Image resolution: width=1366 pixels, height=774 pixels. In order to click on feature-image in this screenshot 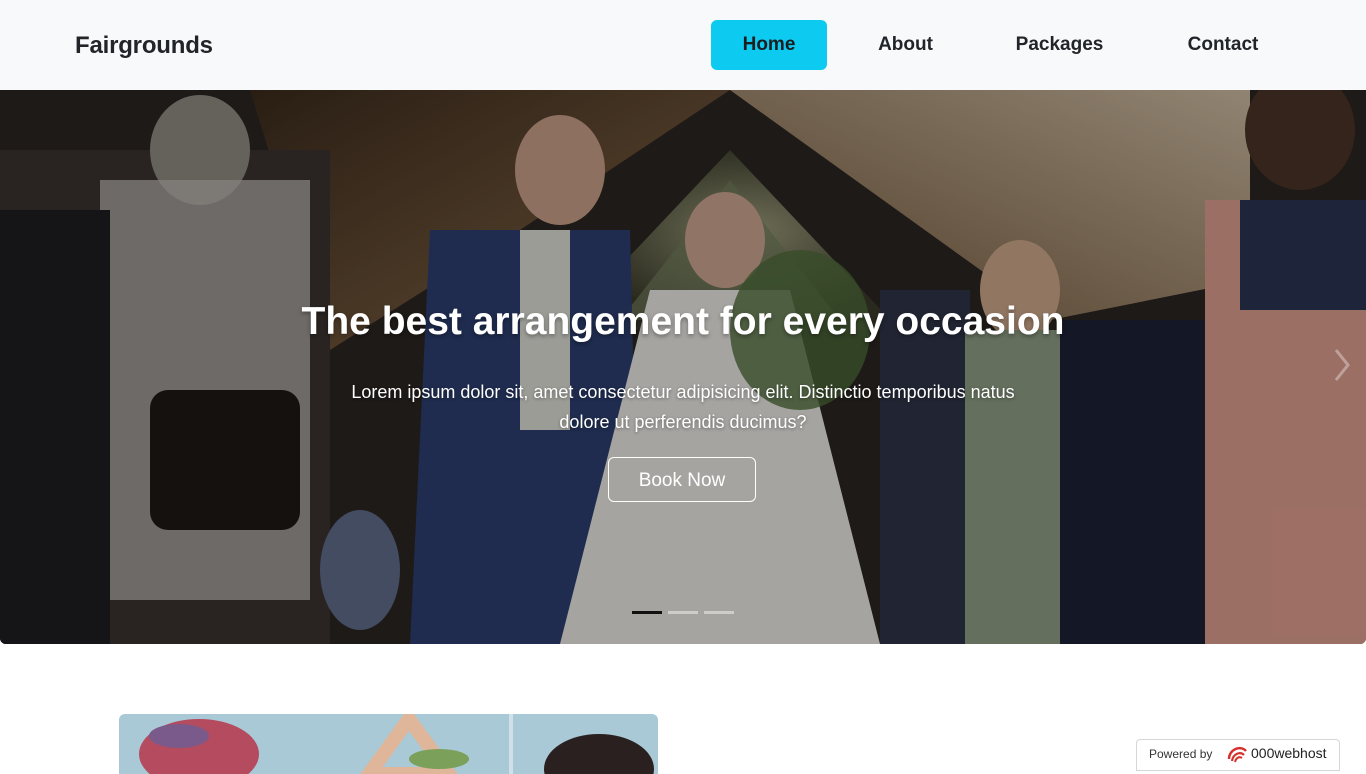, I will do `click(388, 744)`.